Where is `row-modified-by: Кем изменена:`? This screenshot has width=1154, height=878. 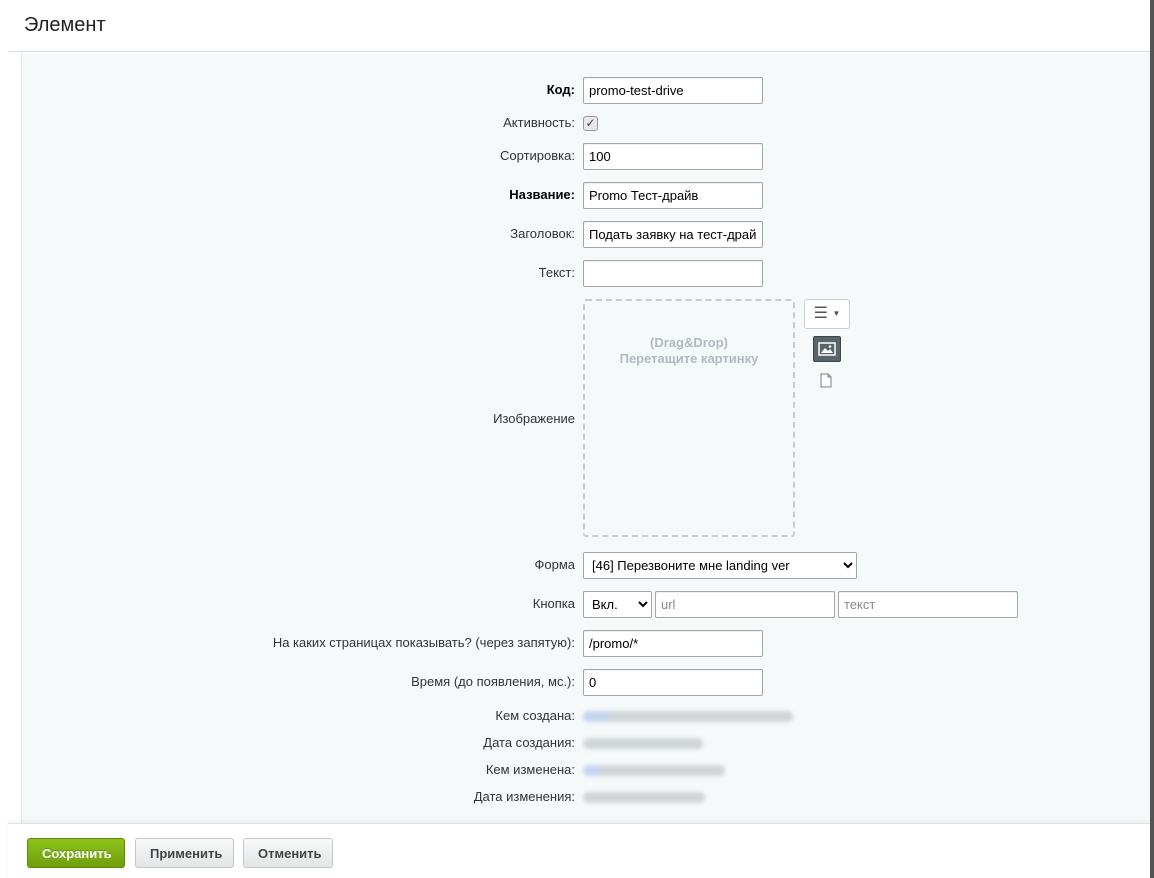
row-modified-by: Кем изменена: is located at coordinates (586, 770).